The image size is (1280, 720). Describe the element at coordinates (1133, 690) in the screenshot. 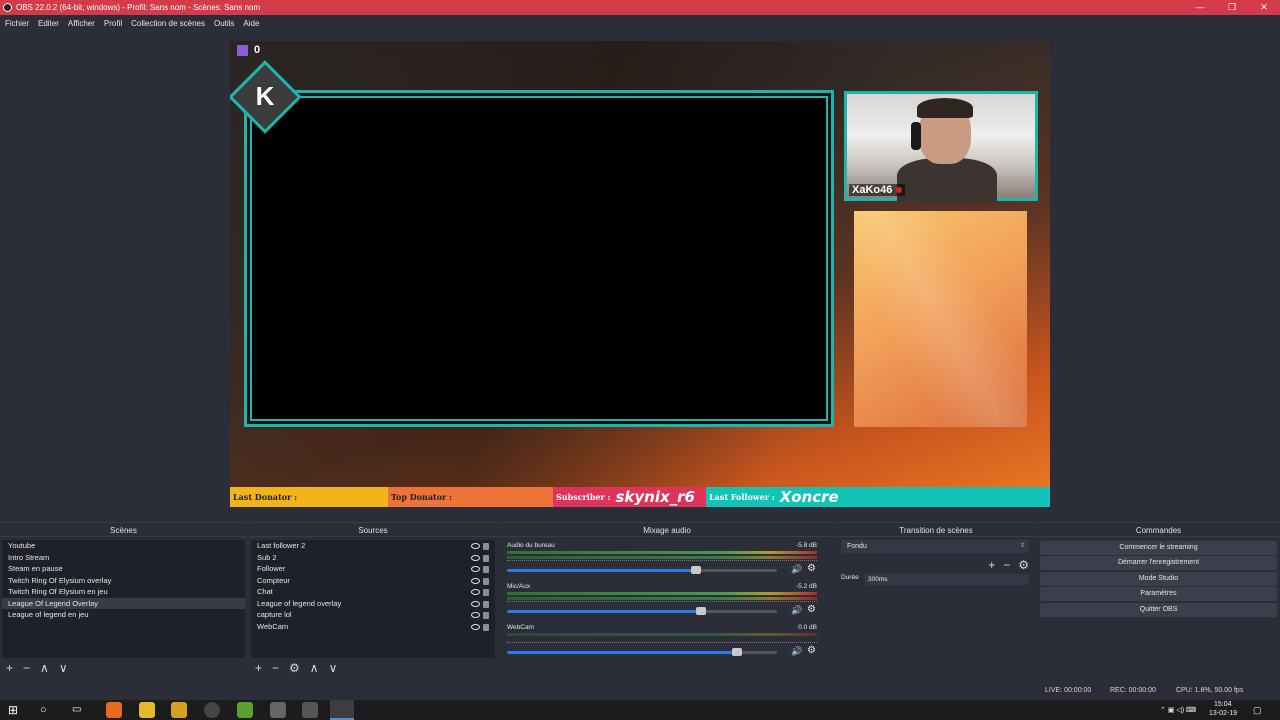

I see `rec-timer: REC: 00:00:00` at that location.